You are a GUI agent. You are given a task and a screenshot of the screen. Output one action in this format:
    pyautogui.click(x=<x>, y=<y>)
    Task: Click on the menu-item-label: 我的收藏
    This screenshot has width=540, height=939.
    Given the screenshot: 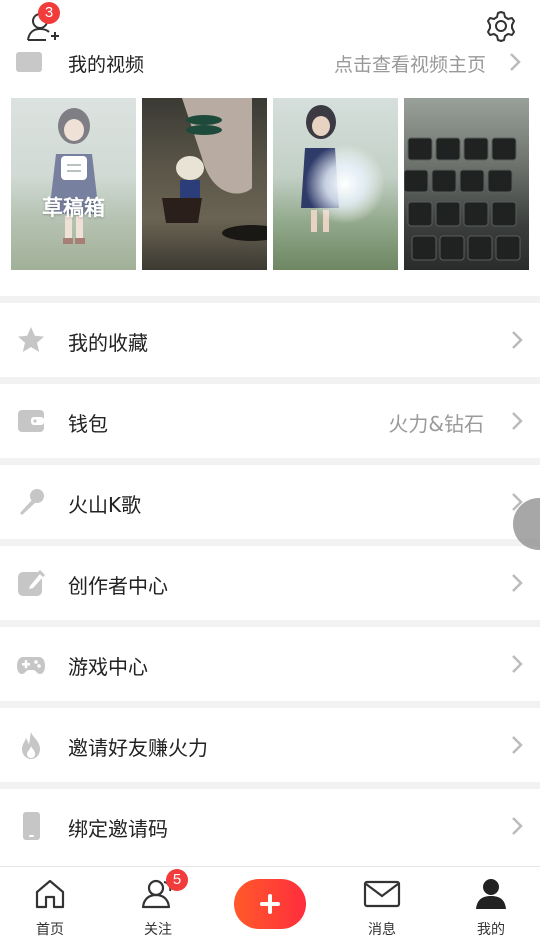 What is the action you would take?
    pyautogui.click(x=108, y=343)
    